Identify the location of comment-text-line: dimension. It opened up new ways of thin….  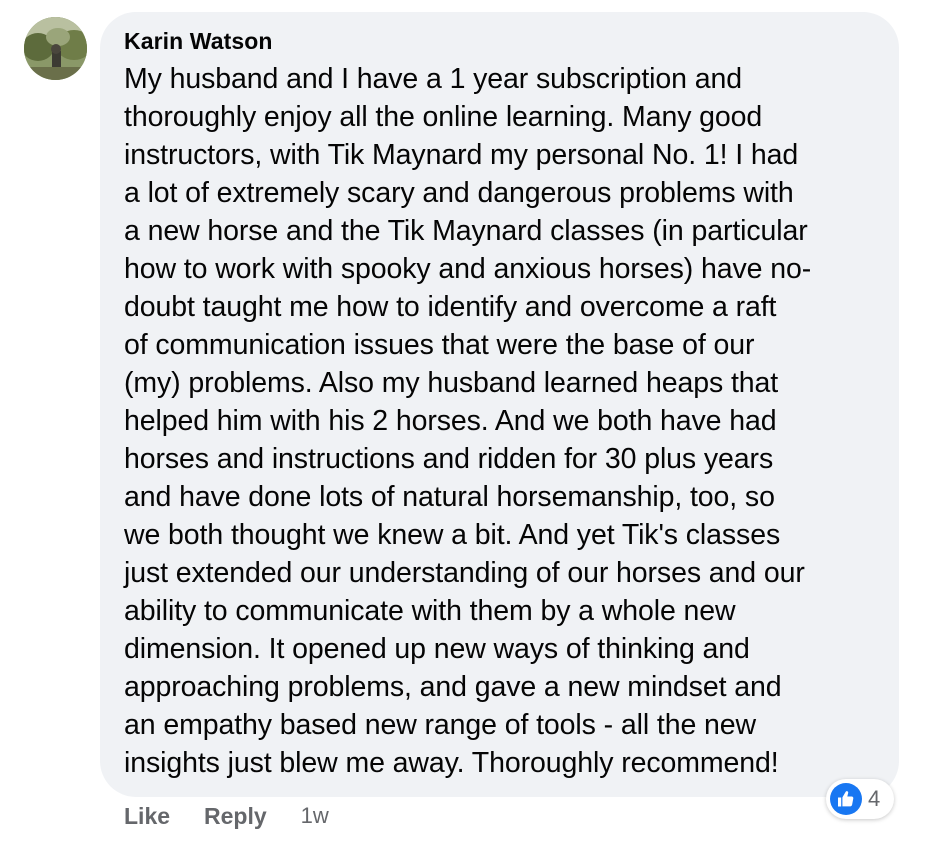
(437, 649).